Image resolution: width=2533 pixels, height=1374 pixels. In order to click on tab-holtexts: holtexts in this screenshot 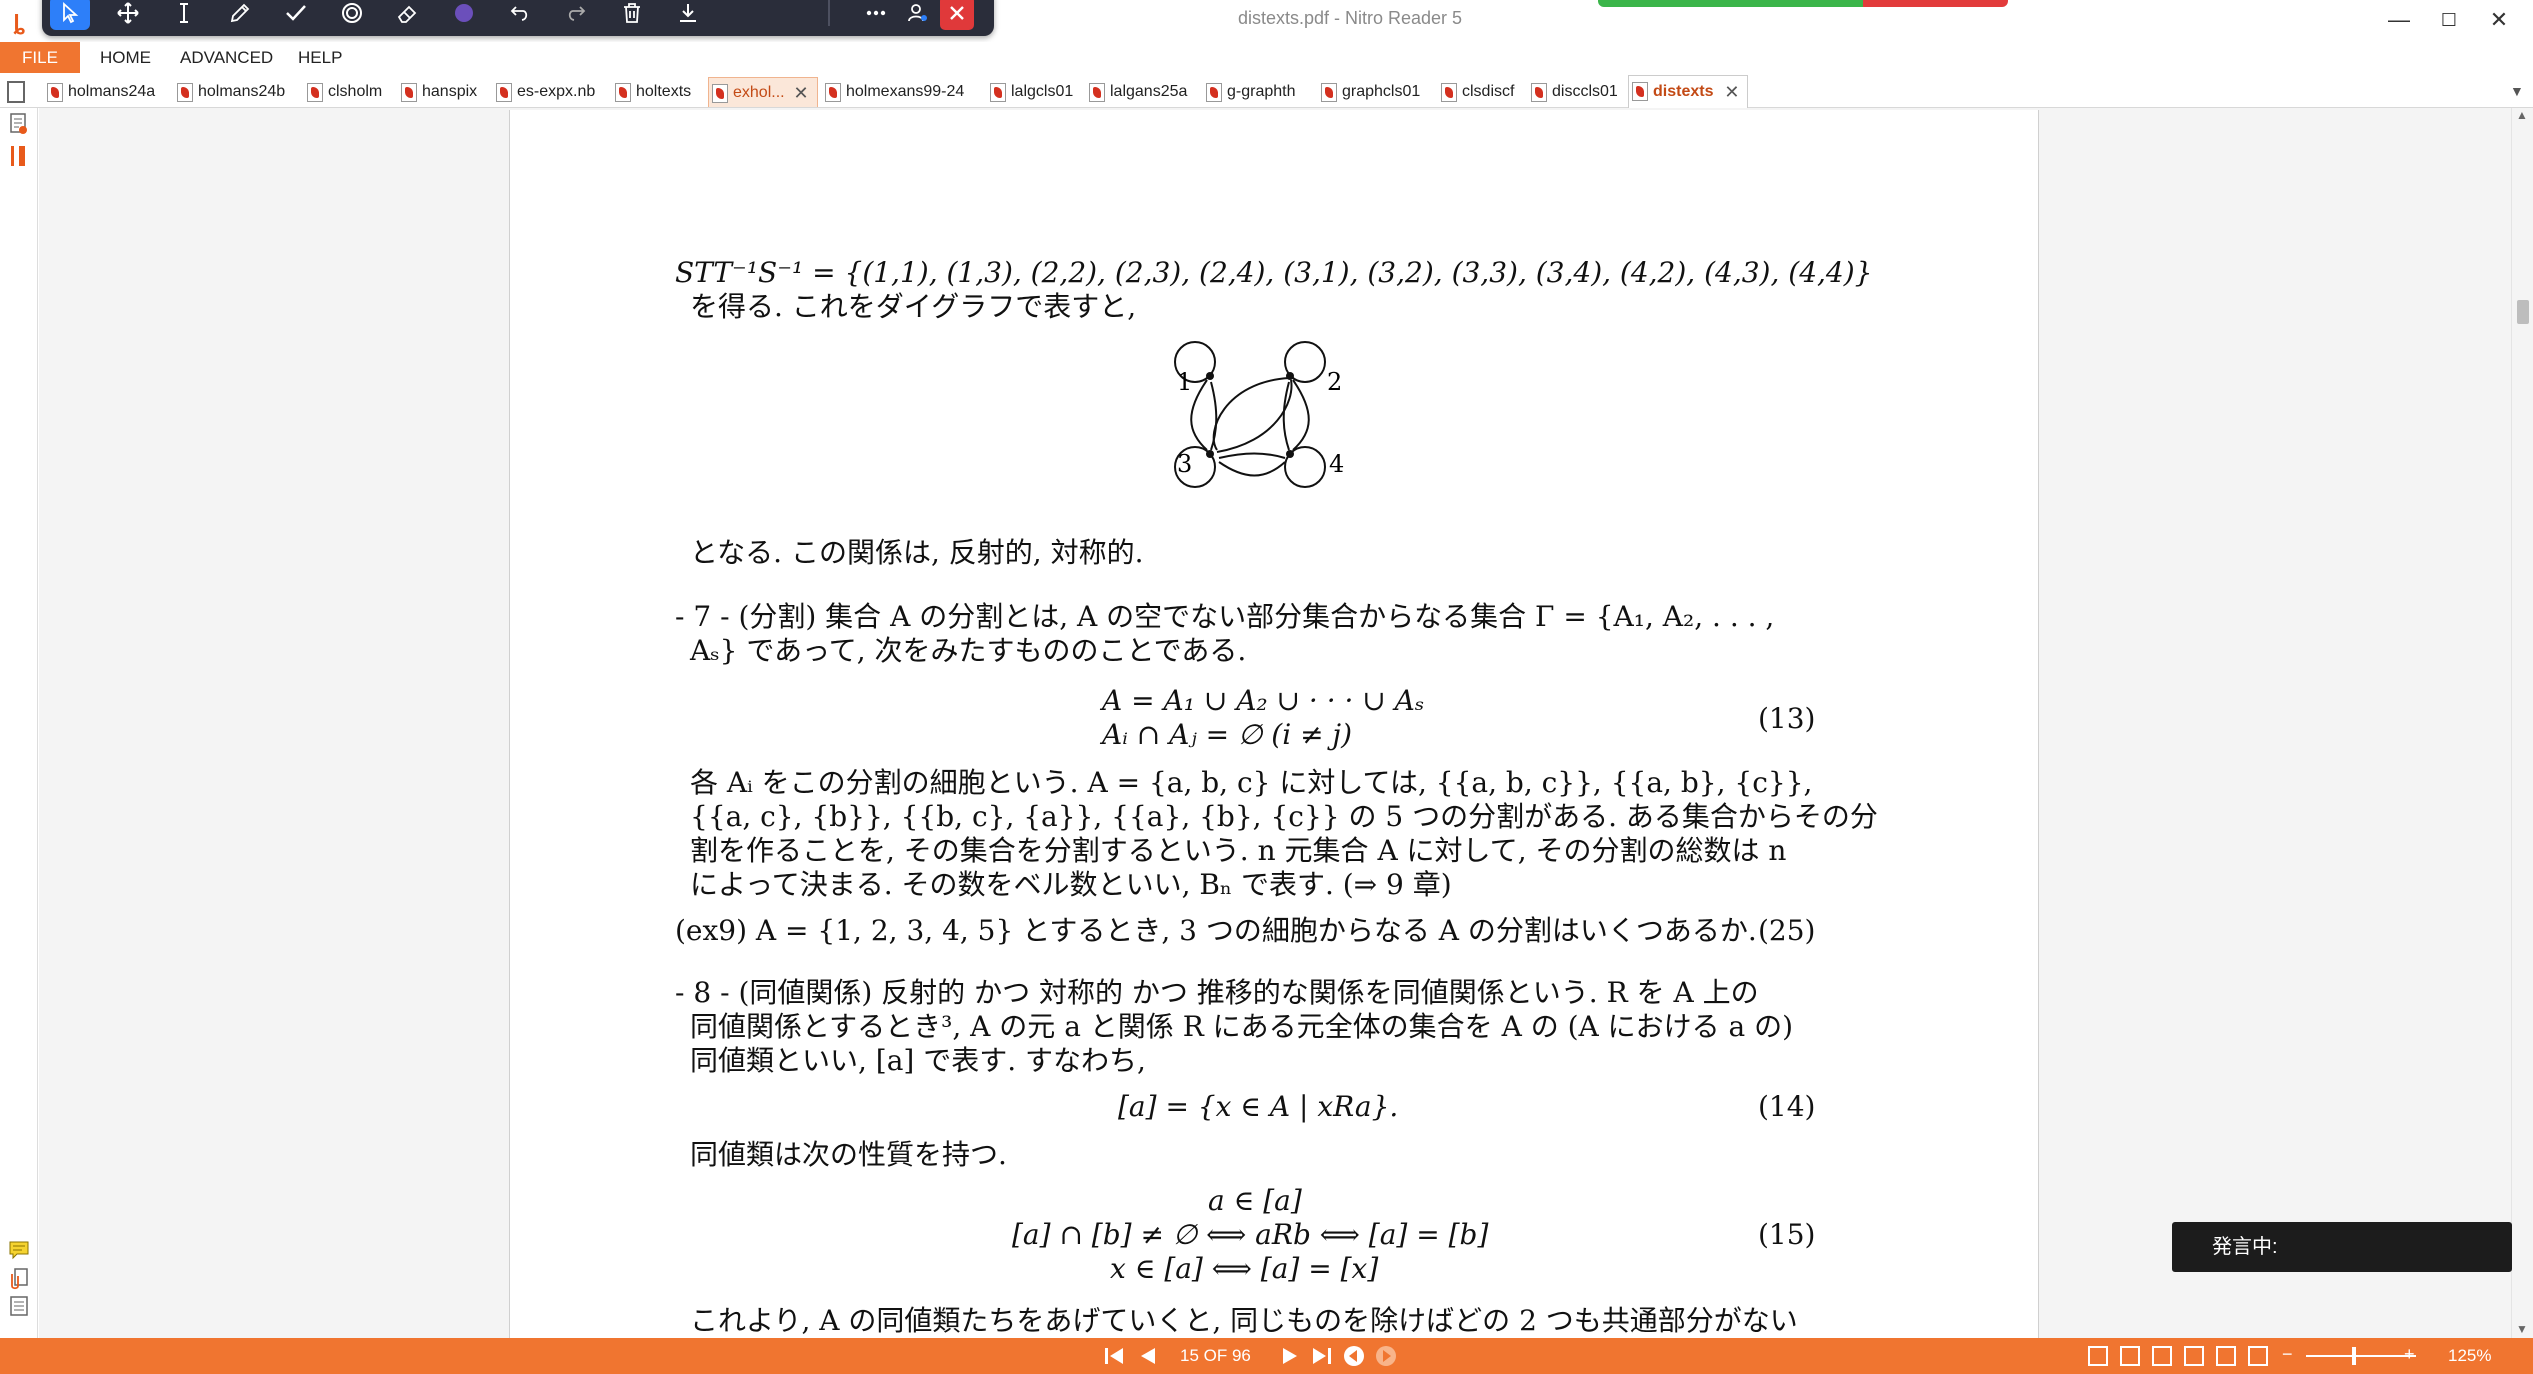, I will do `click(651, 92)`.